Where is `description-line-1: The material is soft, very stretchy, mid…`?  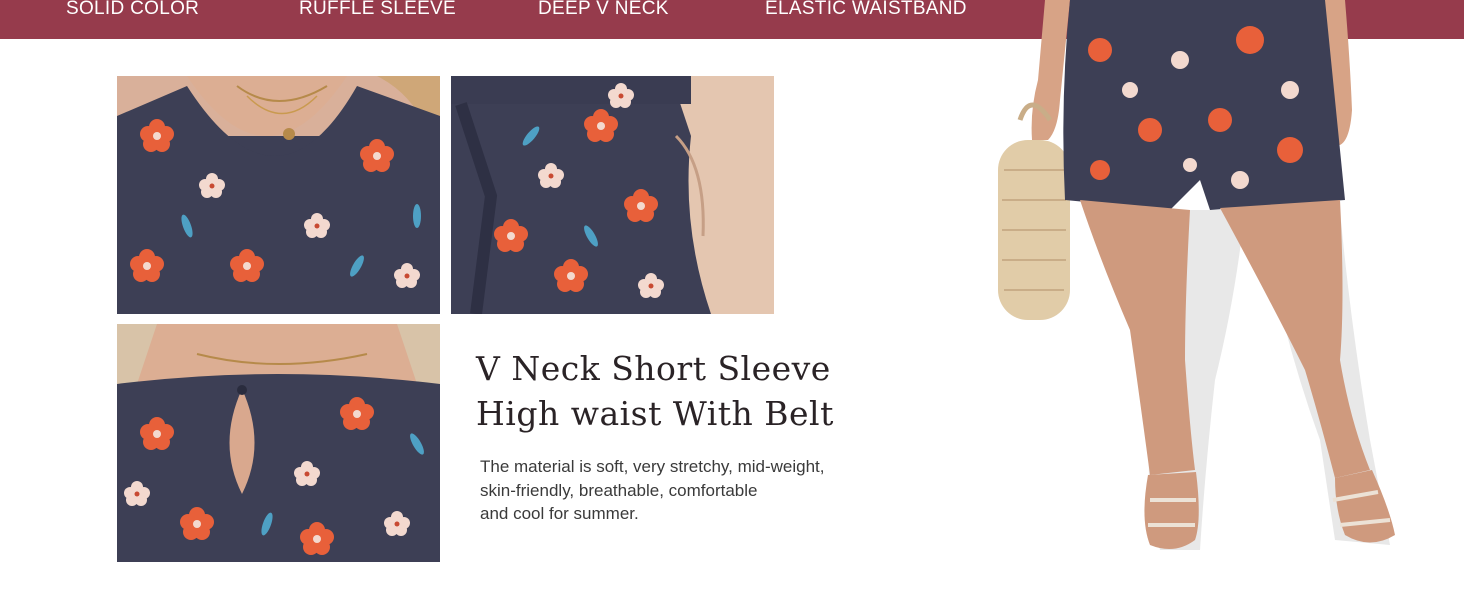
description-line-1: The material is soft, very stretchy, mid… is located at coordinates (652, 466).